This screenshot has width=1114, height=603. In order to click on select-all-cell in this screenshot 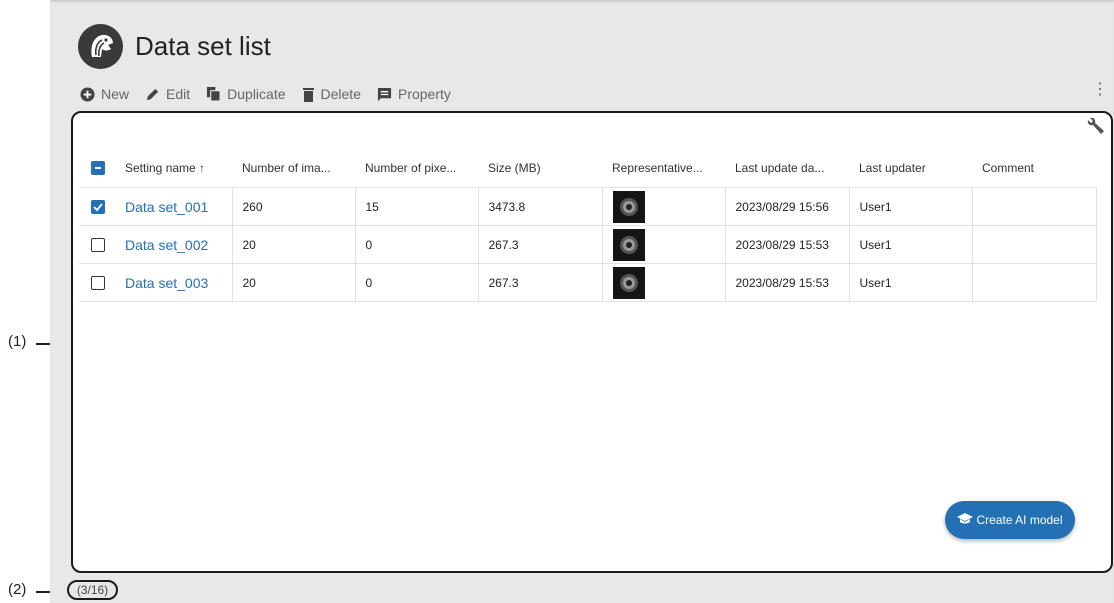, I will do `click(97, 168)`.